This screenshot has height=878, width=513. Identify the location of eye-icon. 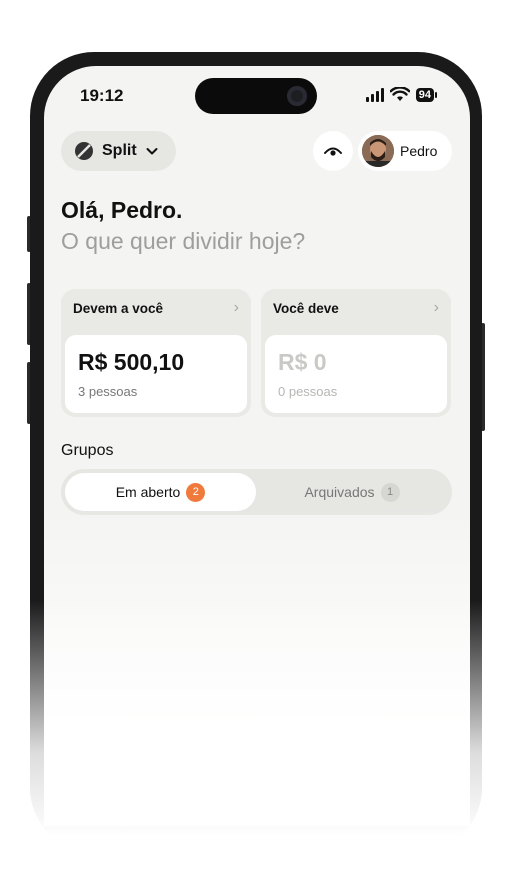
(333, 151).